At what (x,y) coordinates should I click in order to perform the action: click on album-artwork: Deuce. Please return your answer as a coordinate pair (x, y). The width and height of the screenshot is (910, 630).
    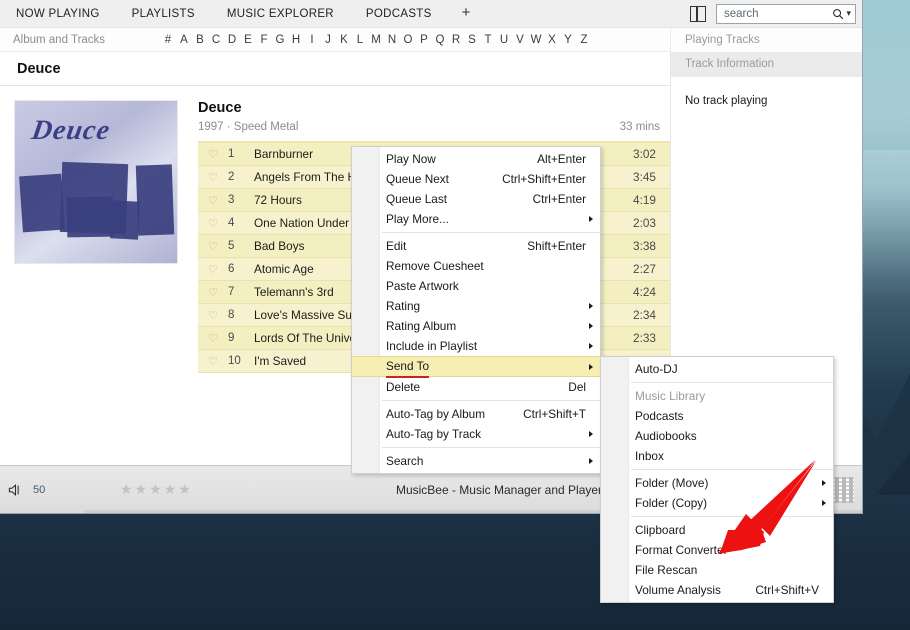
    Looking at the image, I should click on (96, 182).